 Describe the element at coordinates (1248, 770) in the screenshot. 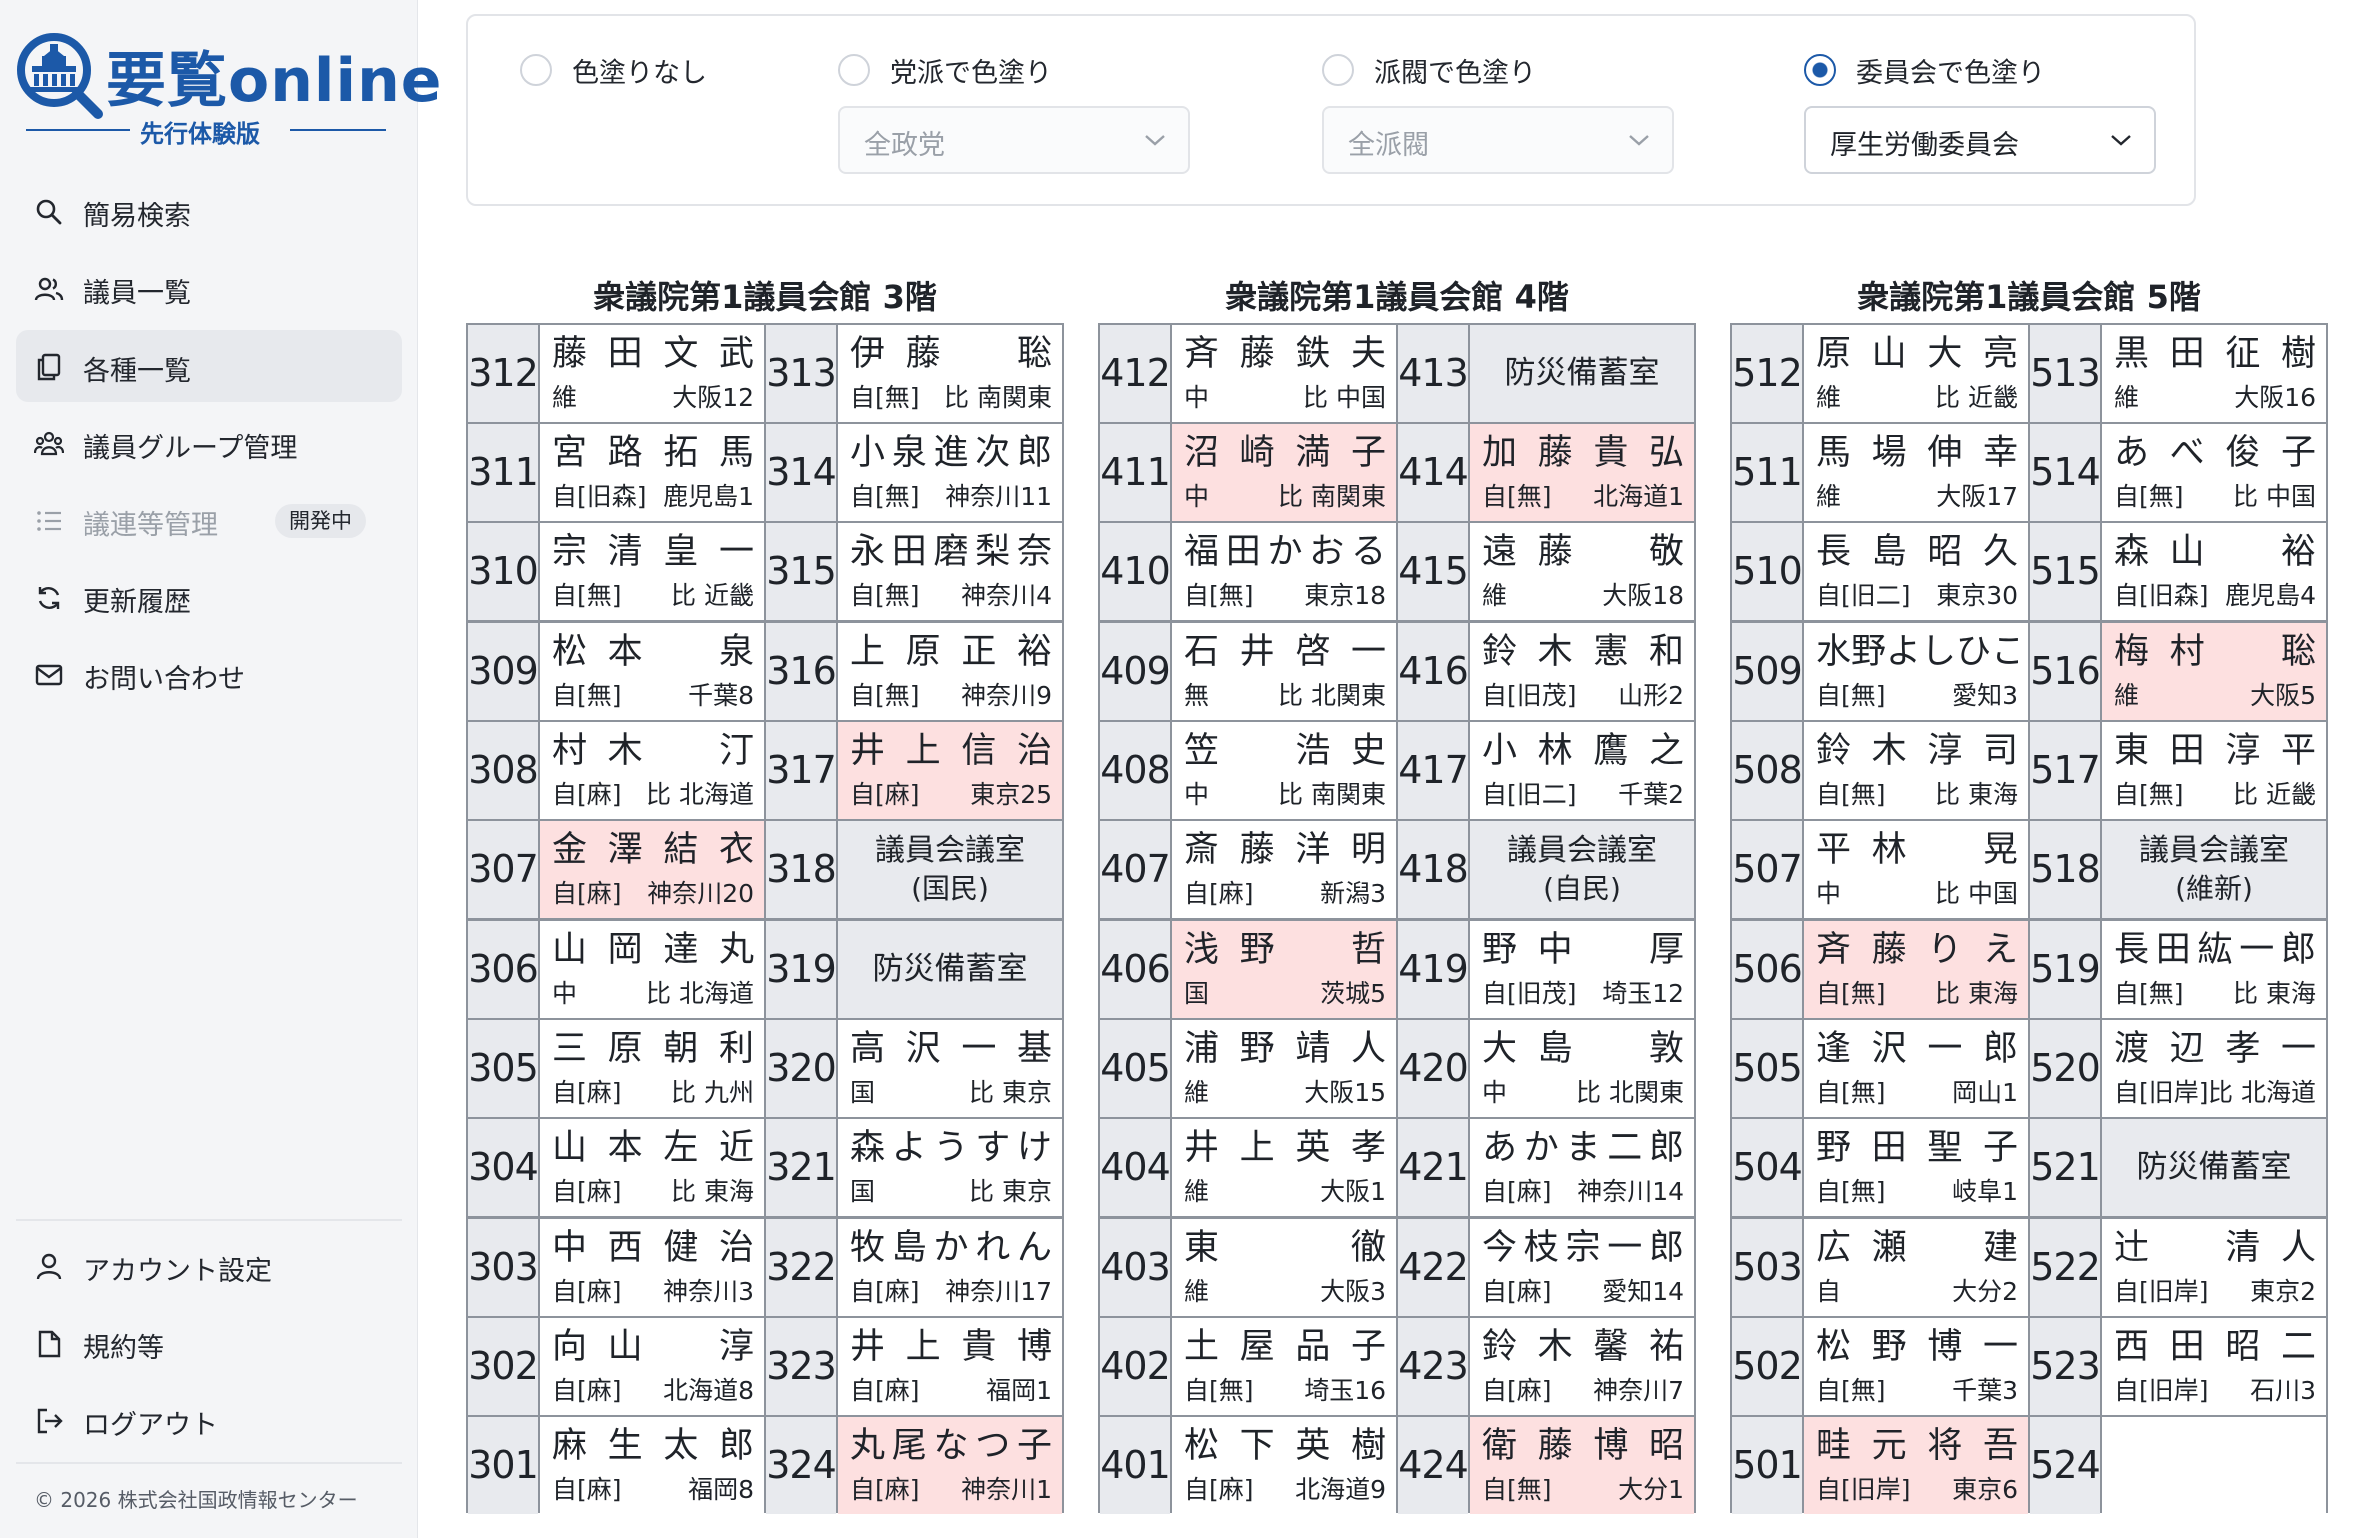

I see `room-cell: 408 笠 浩史中 比 南関東` at that location.